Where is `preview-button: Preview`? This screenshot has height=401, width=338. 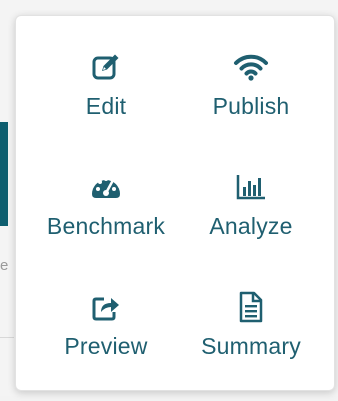
preview-button: Preview is located at coordinates (106, 346).